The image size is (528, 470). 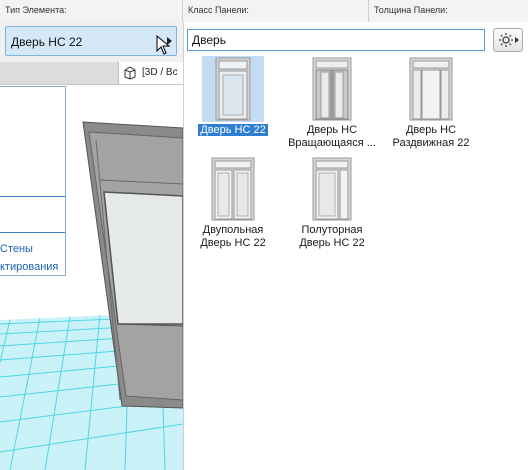 I want to click on element-type-value: Дверь НС 22, so click(x=47, y=42).